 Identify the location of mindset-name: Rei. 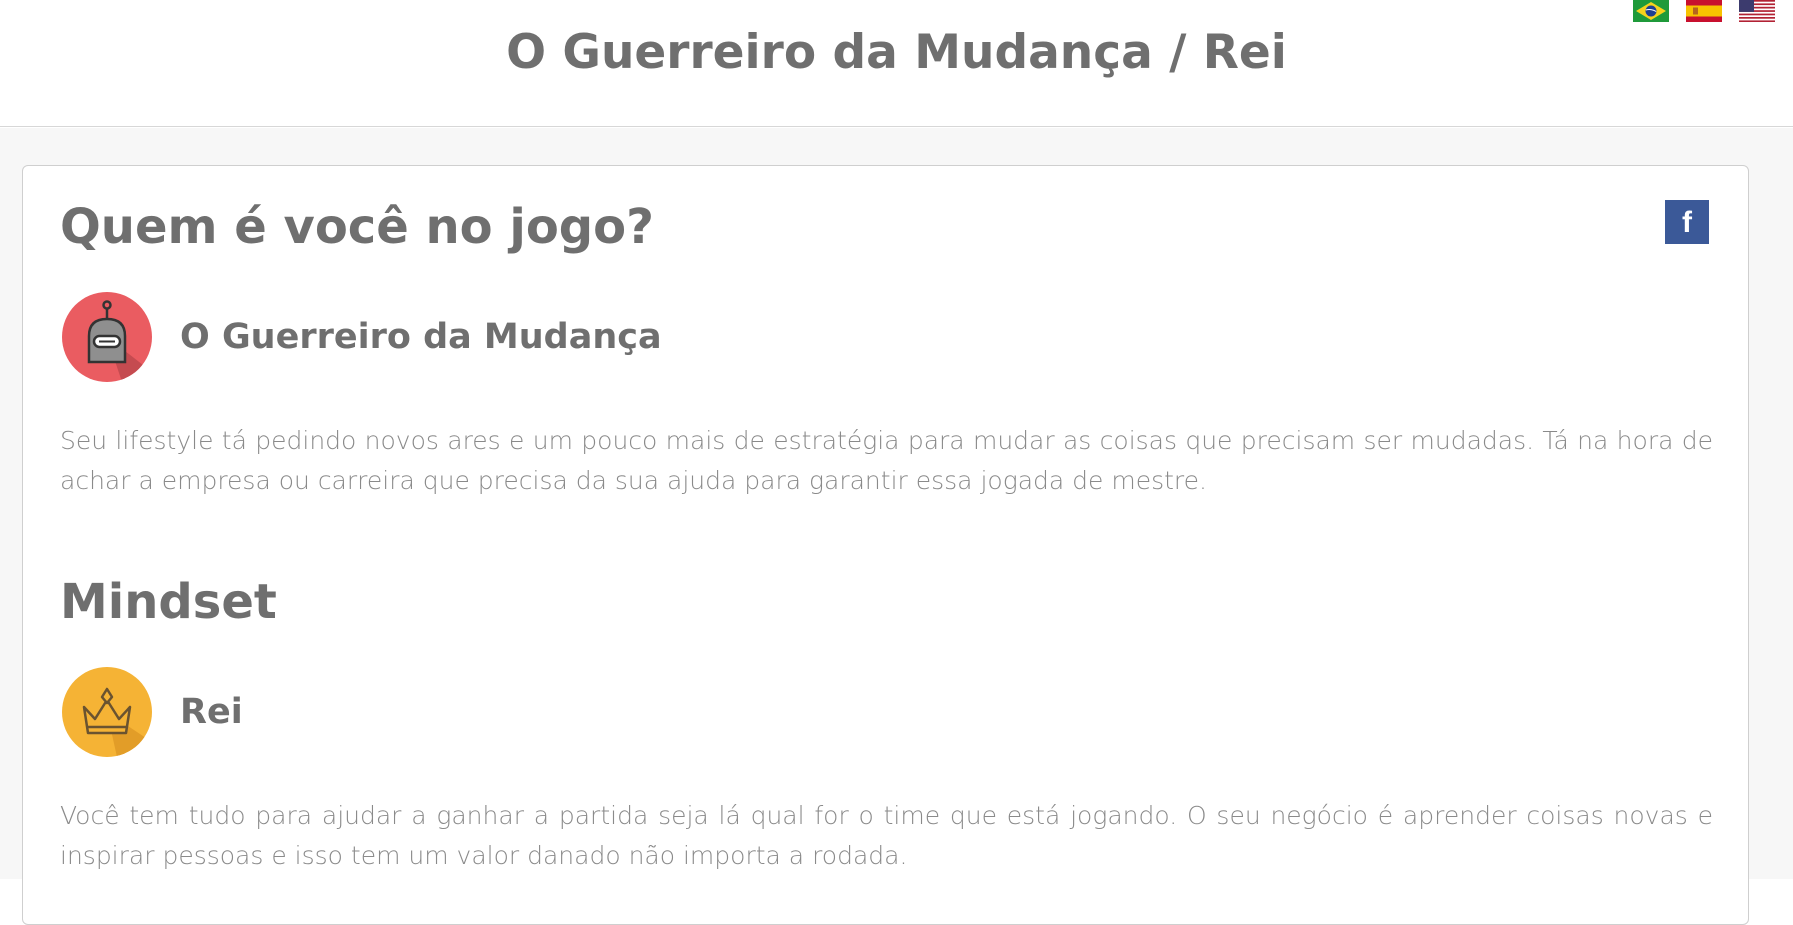
(211, 712).